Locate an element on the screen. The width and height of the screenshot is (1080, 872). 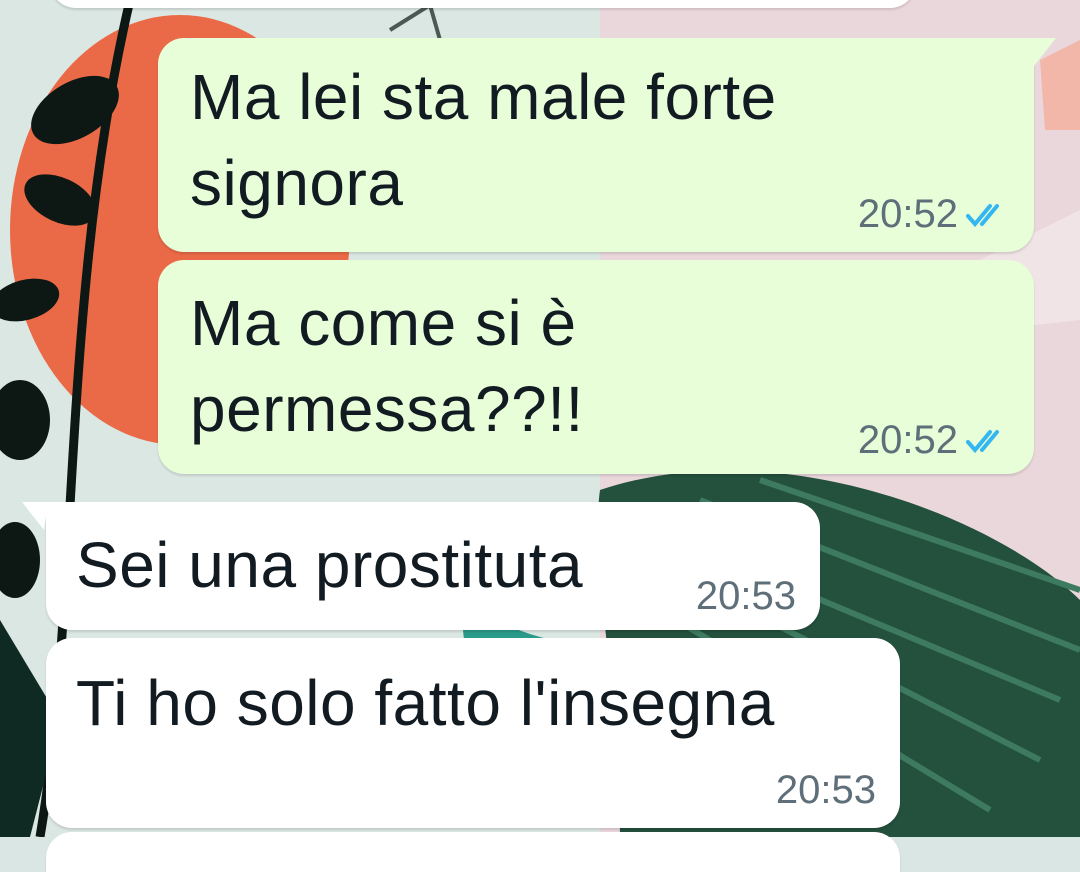
outgoing-bubble-tail is located at coordinates (1043, 52).